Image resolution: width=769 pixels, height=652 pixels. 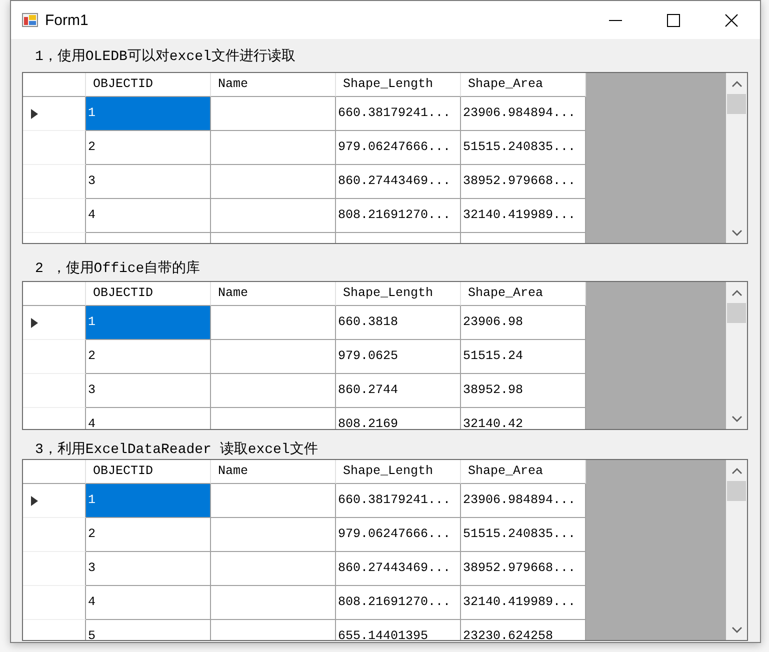 I want to click on table-cell: 5, so click(x=148, y=630).